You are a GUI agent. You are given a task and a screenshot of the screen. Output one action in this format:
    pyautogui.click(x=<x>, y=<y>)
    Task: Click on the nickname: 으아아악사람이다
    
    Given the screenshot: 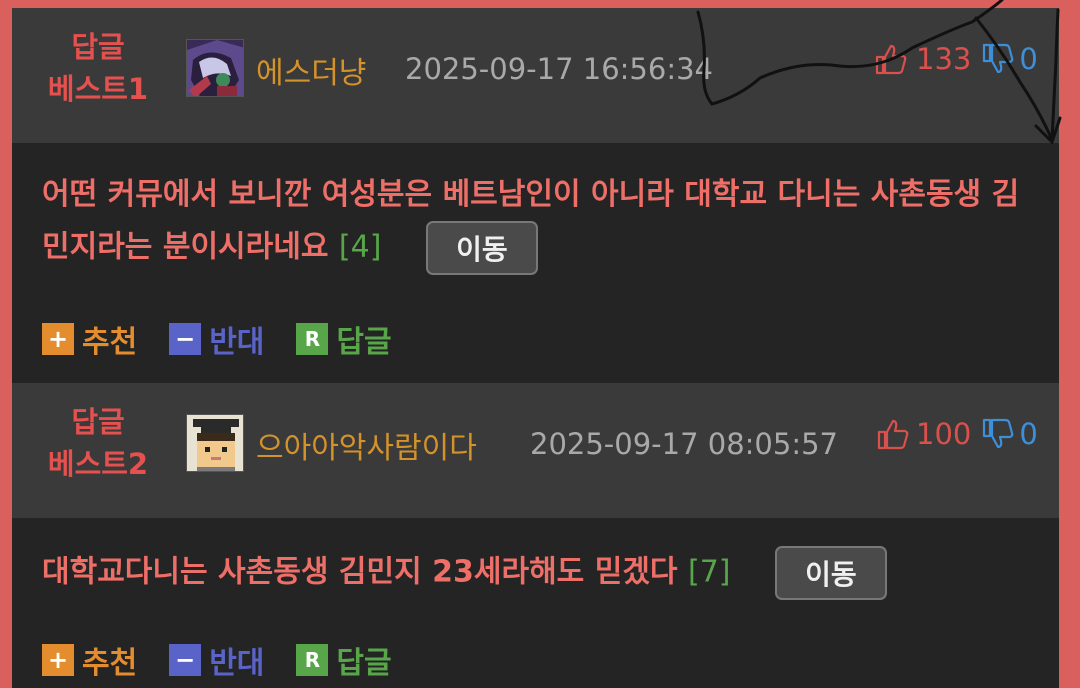 What is the action you would take?
    pyautogui.click(x=366, y=445)
    